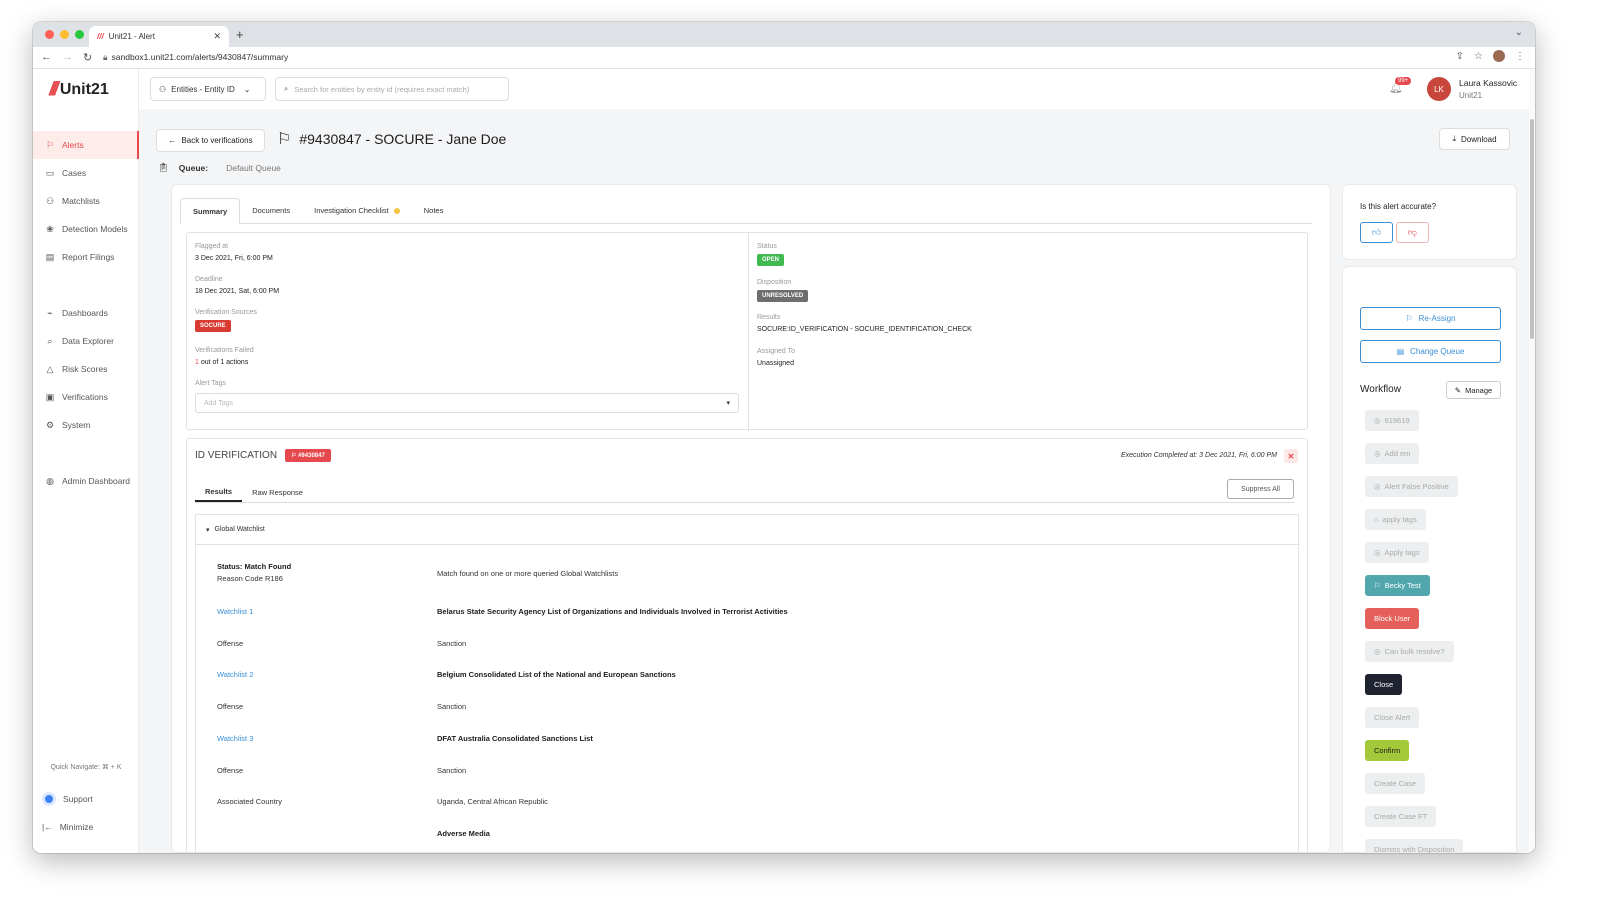 The width and height of the screenshot is (1600, 914). Describe the element at coordinates (728, 403) in the screenshot. I see `caret-down-icon: ▾` at that location.